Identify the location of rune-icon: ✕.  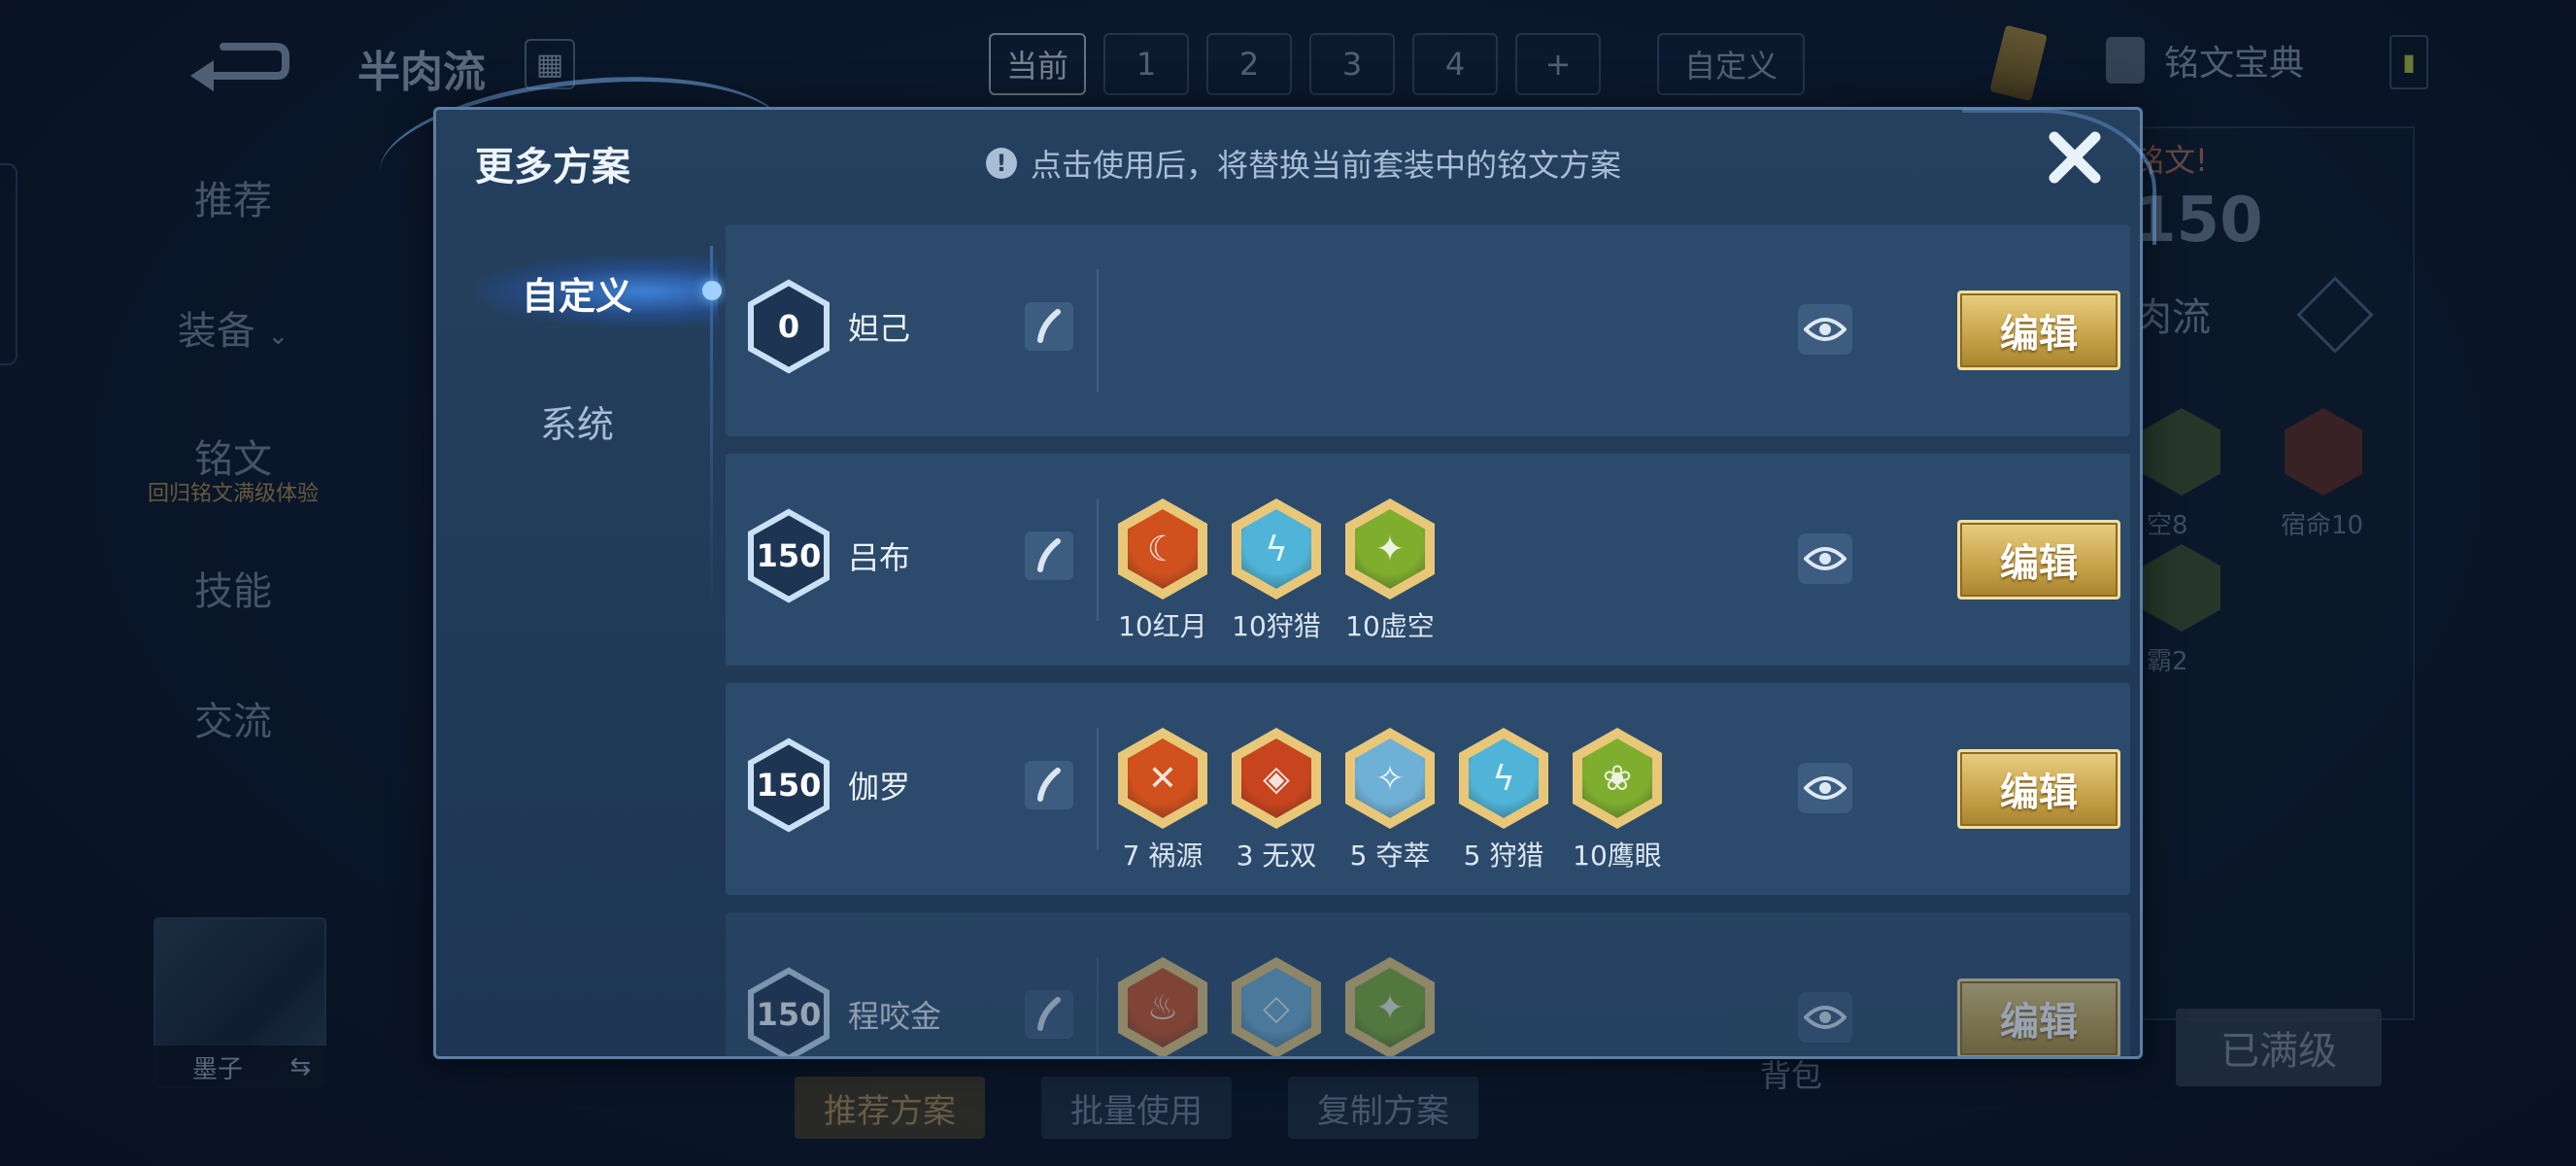
(1162, 778).